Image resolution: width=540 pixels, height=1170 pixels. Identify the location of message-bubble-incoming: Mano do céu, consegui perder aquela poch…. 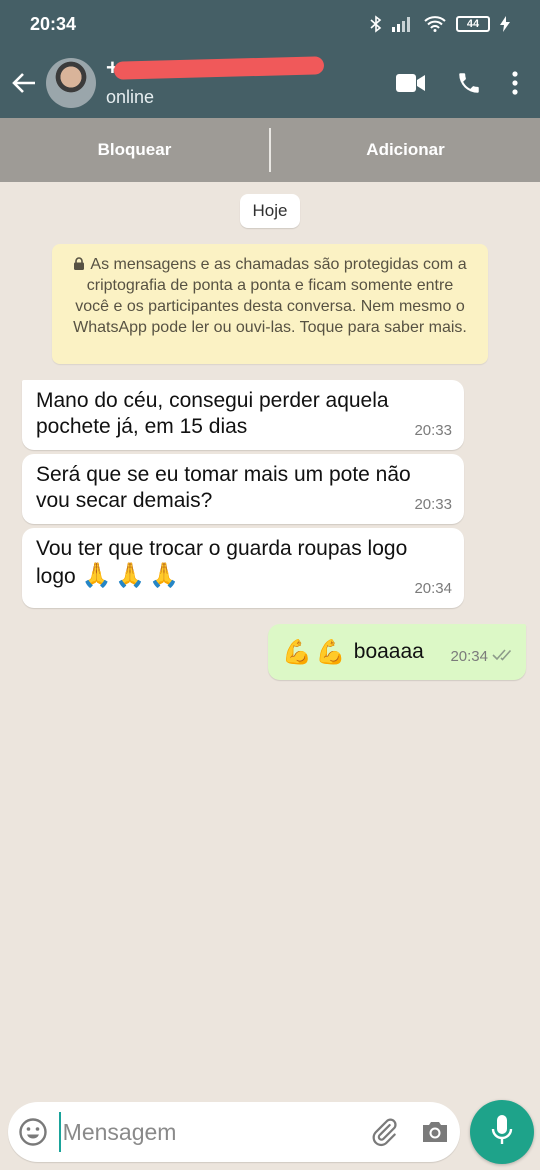
(243, 415).